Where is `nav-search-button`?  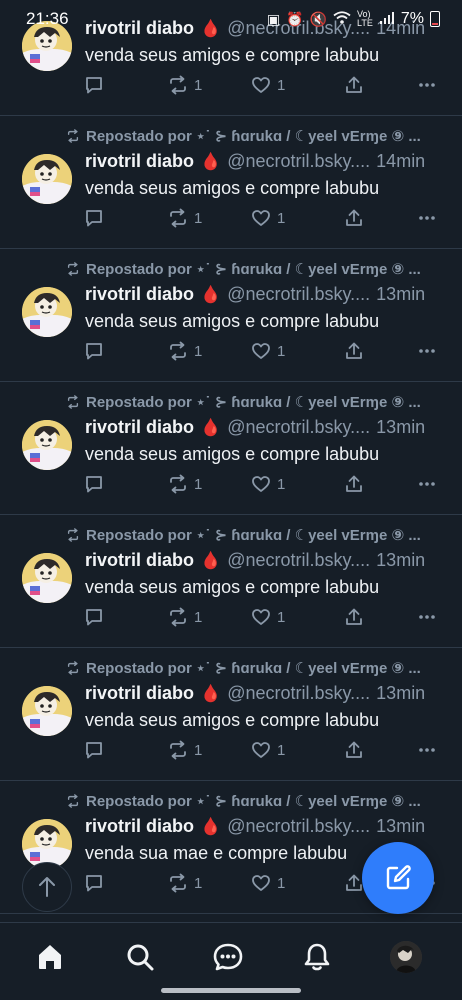 nav-search-button is located at coordinates (140, 957).